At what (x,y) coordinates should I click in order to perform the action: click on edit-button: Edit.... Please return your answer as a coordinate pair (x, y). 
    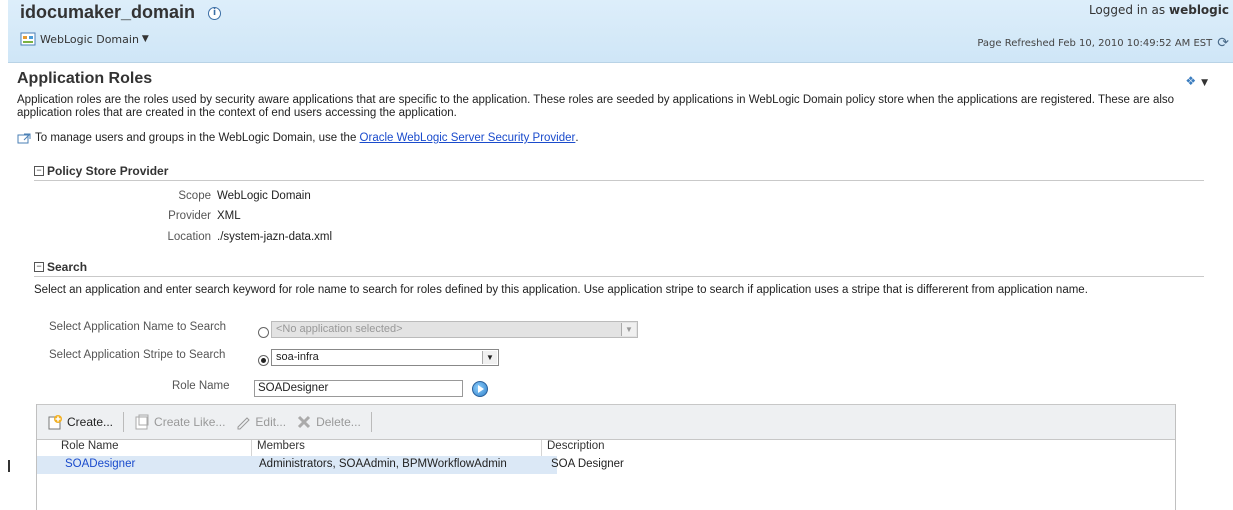
    Looking at the image, I should click on (260, 422).